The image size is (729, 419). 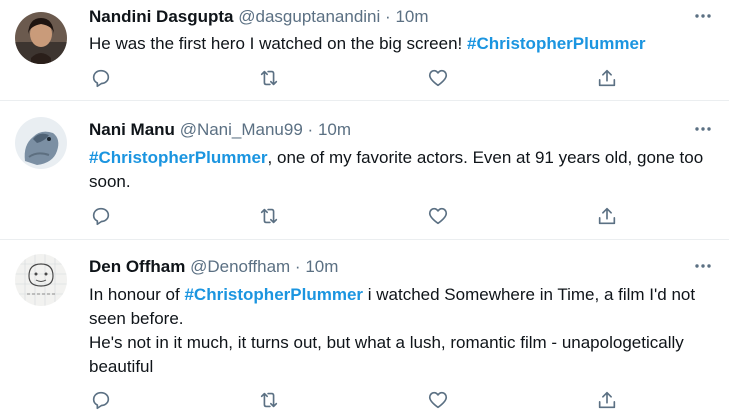 I want to click on author-handle: @Denoffham, so click(x=240, y=266).